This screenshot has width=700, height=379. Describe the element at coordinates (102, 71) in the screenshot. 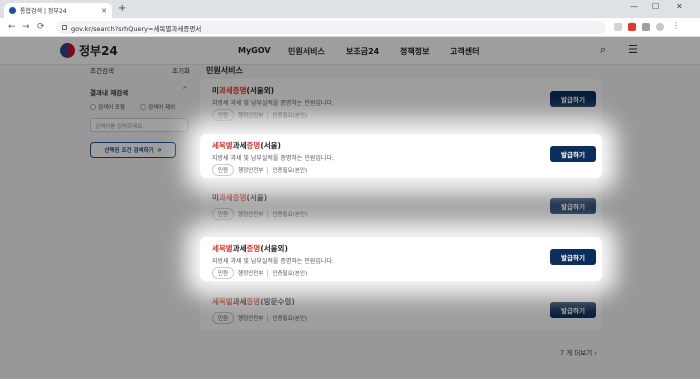

I see `condition-search-label: 조건검색` at that location.